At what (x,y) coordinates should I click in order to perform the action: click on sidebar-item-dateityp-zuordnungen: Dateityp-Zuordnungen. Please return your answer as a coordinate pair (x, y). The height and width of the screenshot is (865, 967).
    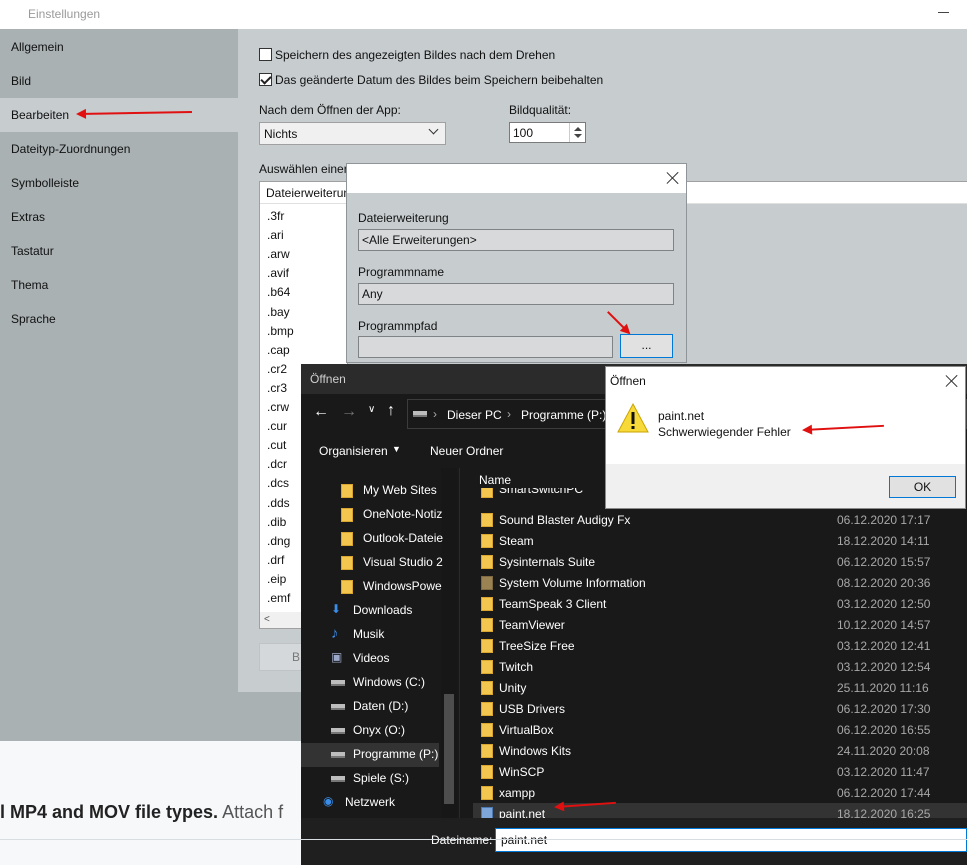
    Looking at the image, I should click on (119, 149).